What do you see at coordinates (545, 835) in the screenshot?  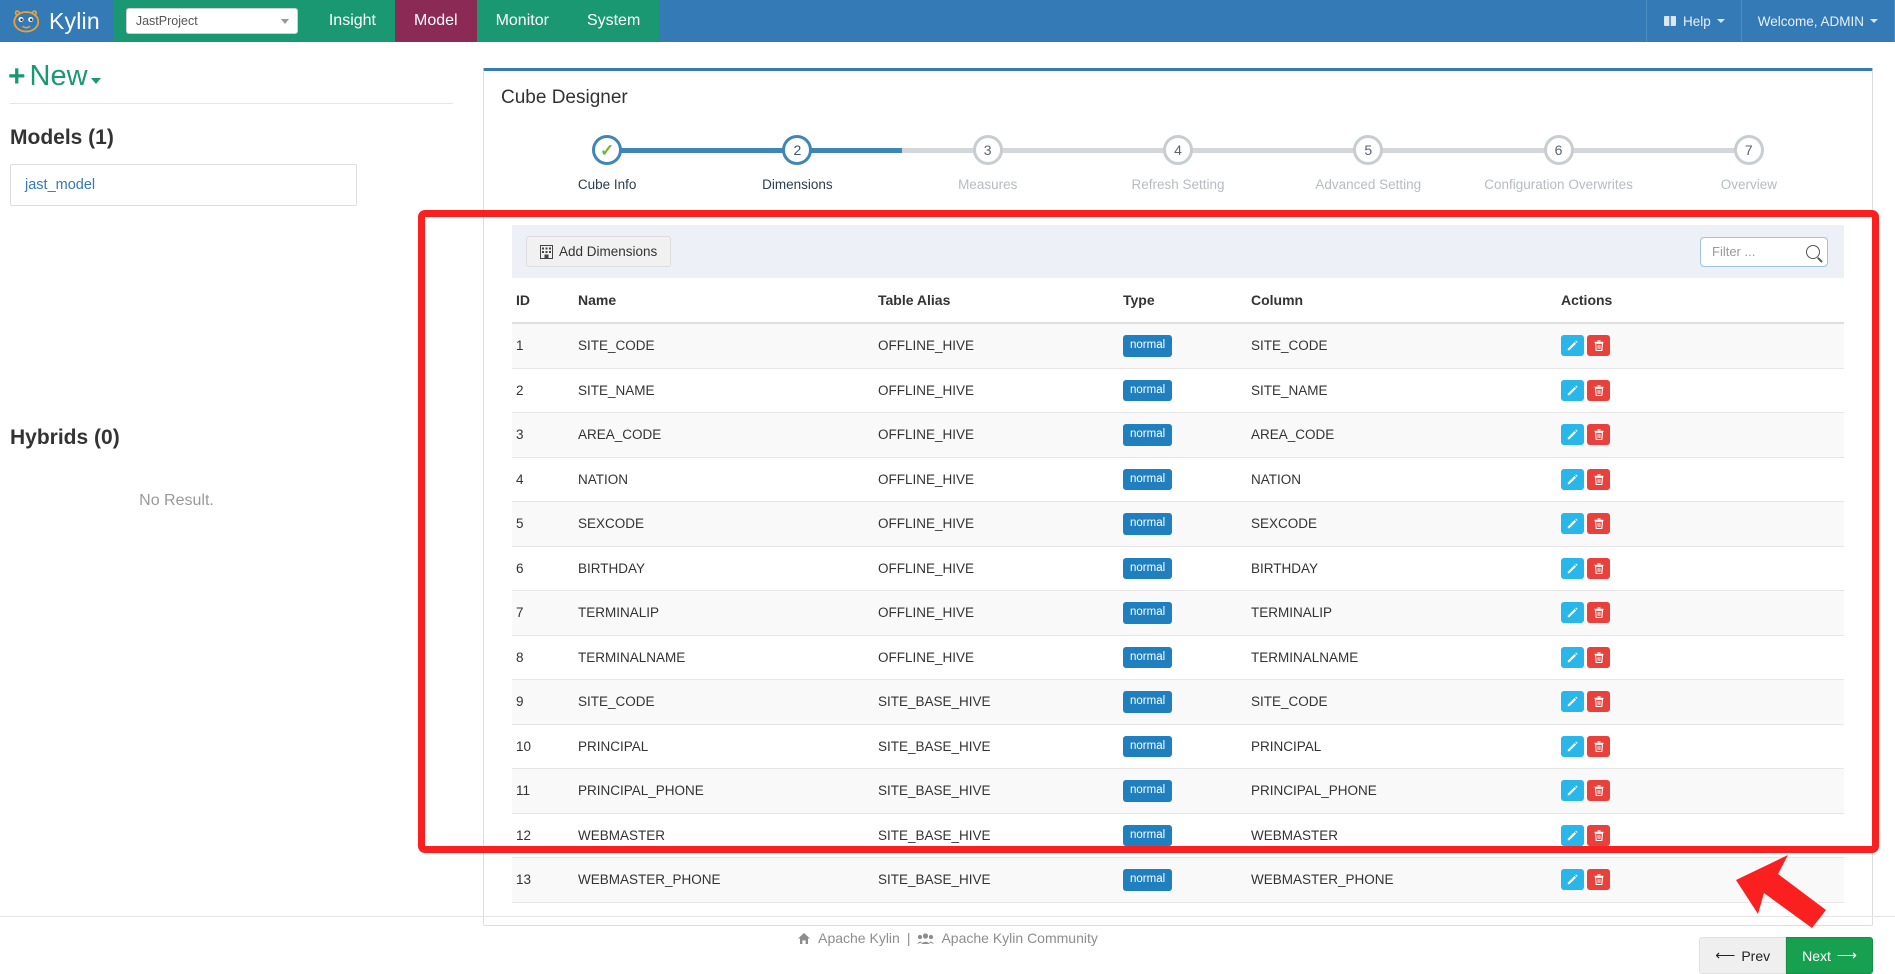 I see `cell-id: 12` at bounding box center [545, 835].